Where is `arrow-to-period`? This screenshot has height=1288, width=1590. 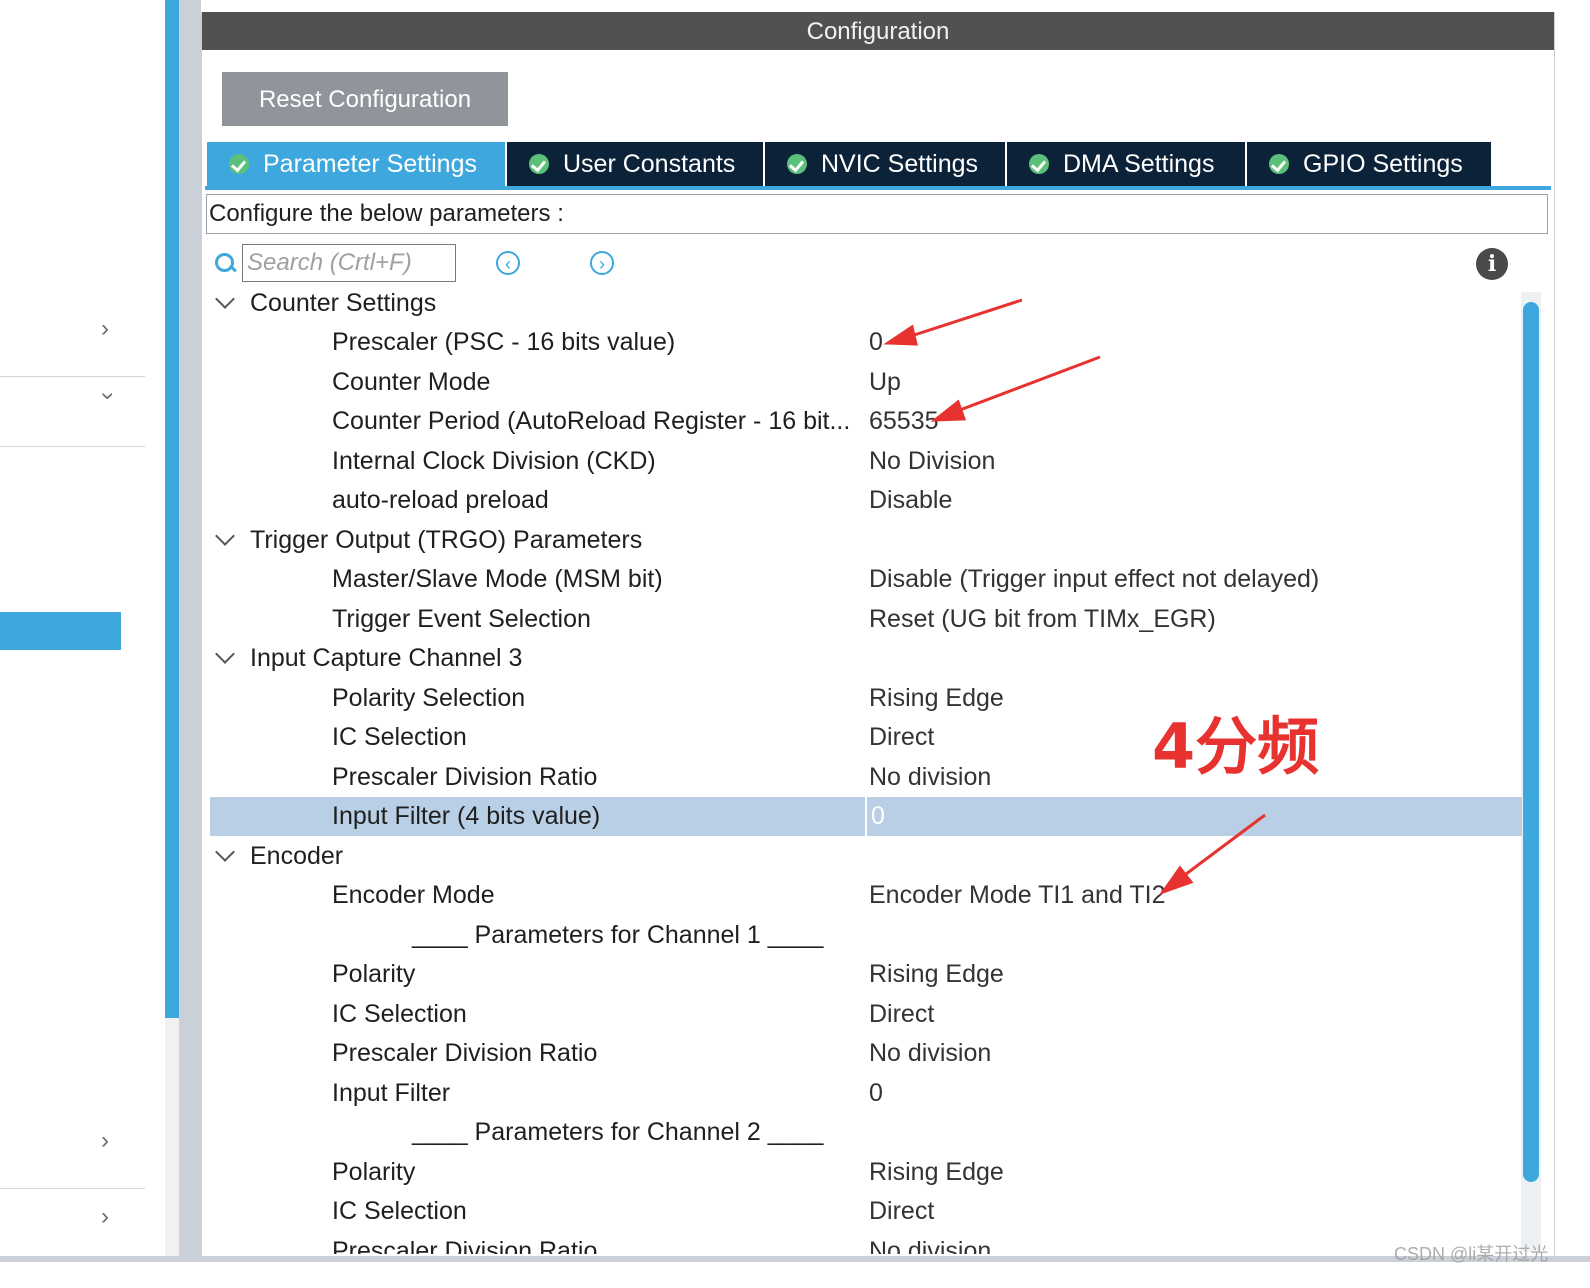
arrow-to-period is located at coordinates (1026, 385).